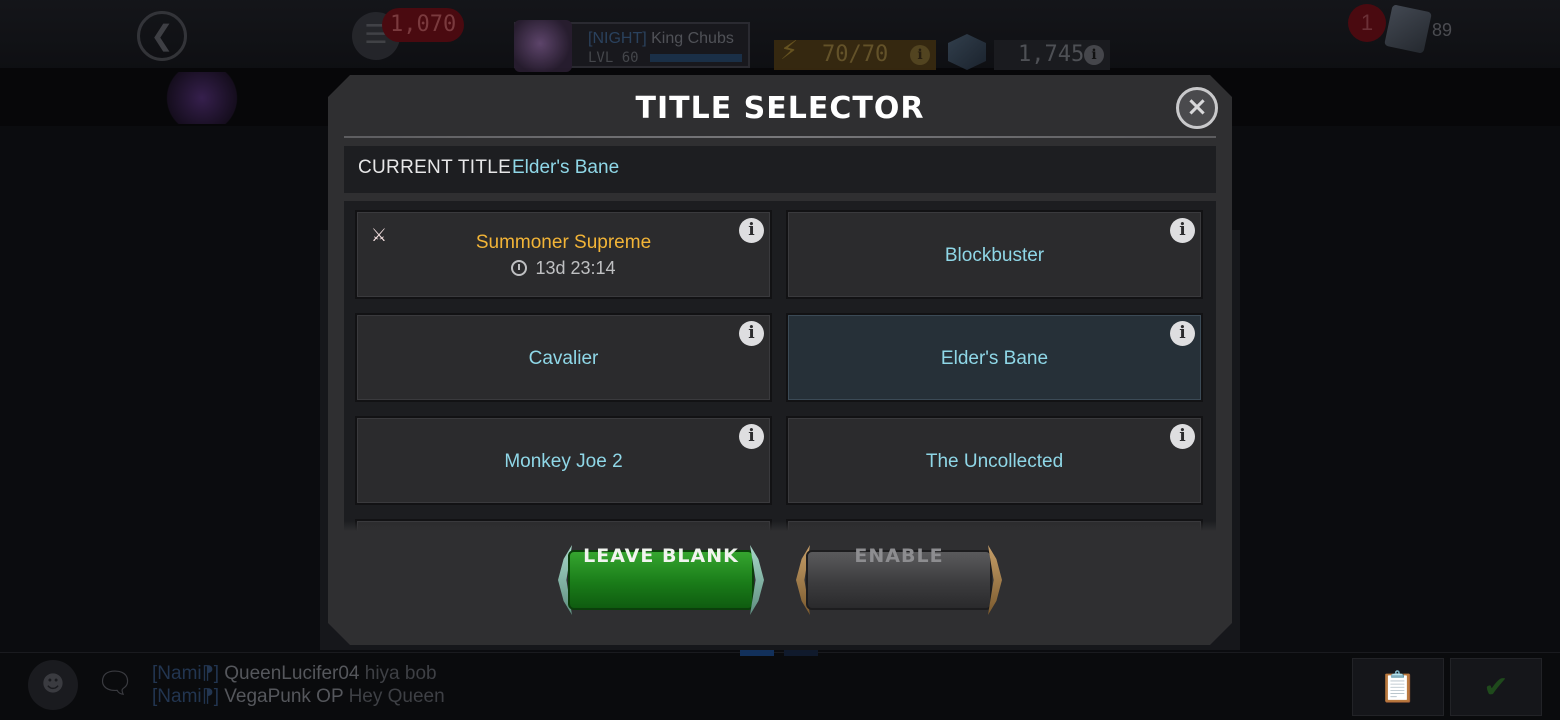 The height and width of the screenshot is (720, 1560). I want to click on title-tile-the-uncollected: The Uncollected i, so click(994, 460).